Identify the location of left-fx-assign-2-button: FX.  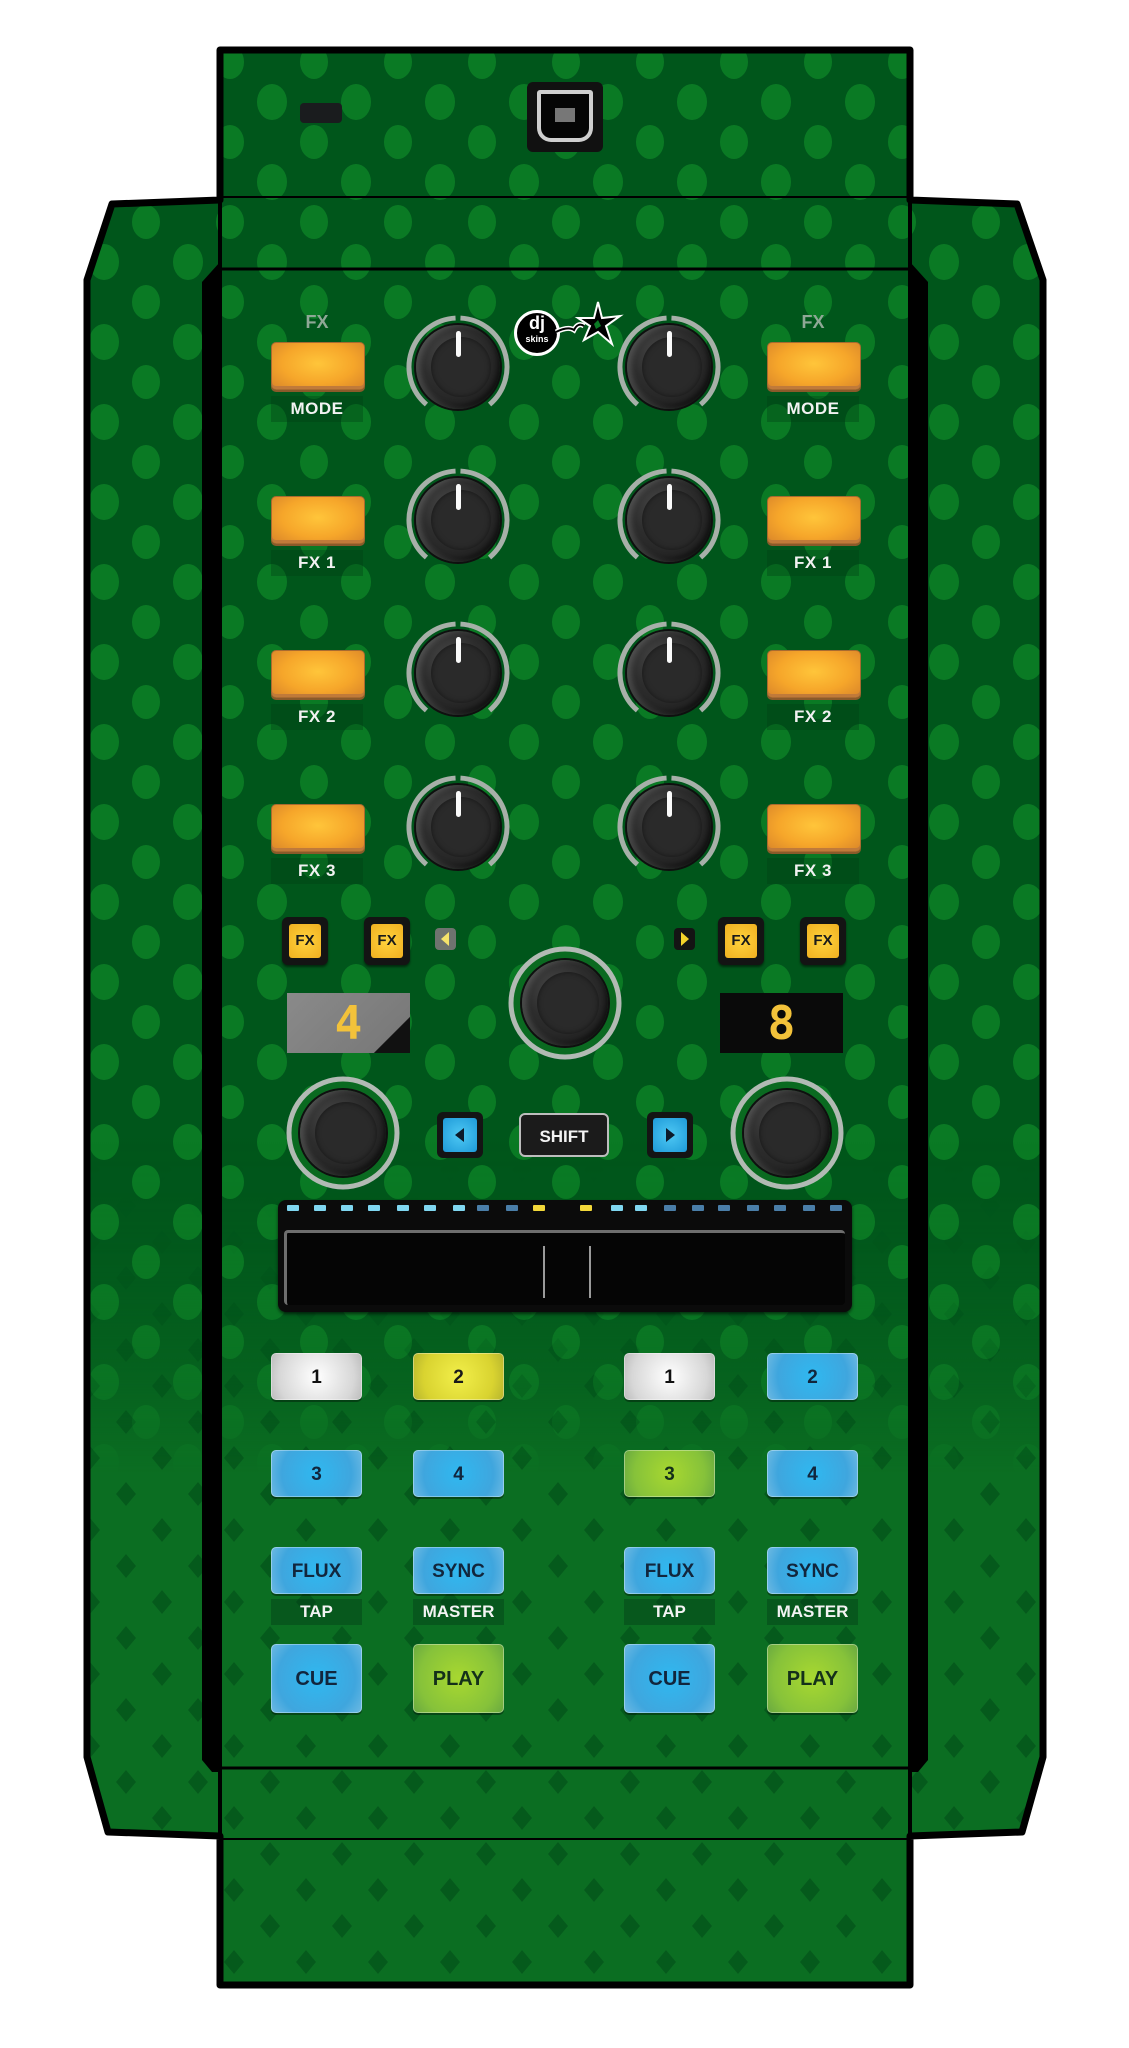
(387, 941).